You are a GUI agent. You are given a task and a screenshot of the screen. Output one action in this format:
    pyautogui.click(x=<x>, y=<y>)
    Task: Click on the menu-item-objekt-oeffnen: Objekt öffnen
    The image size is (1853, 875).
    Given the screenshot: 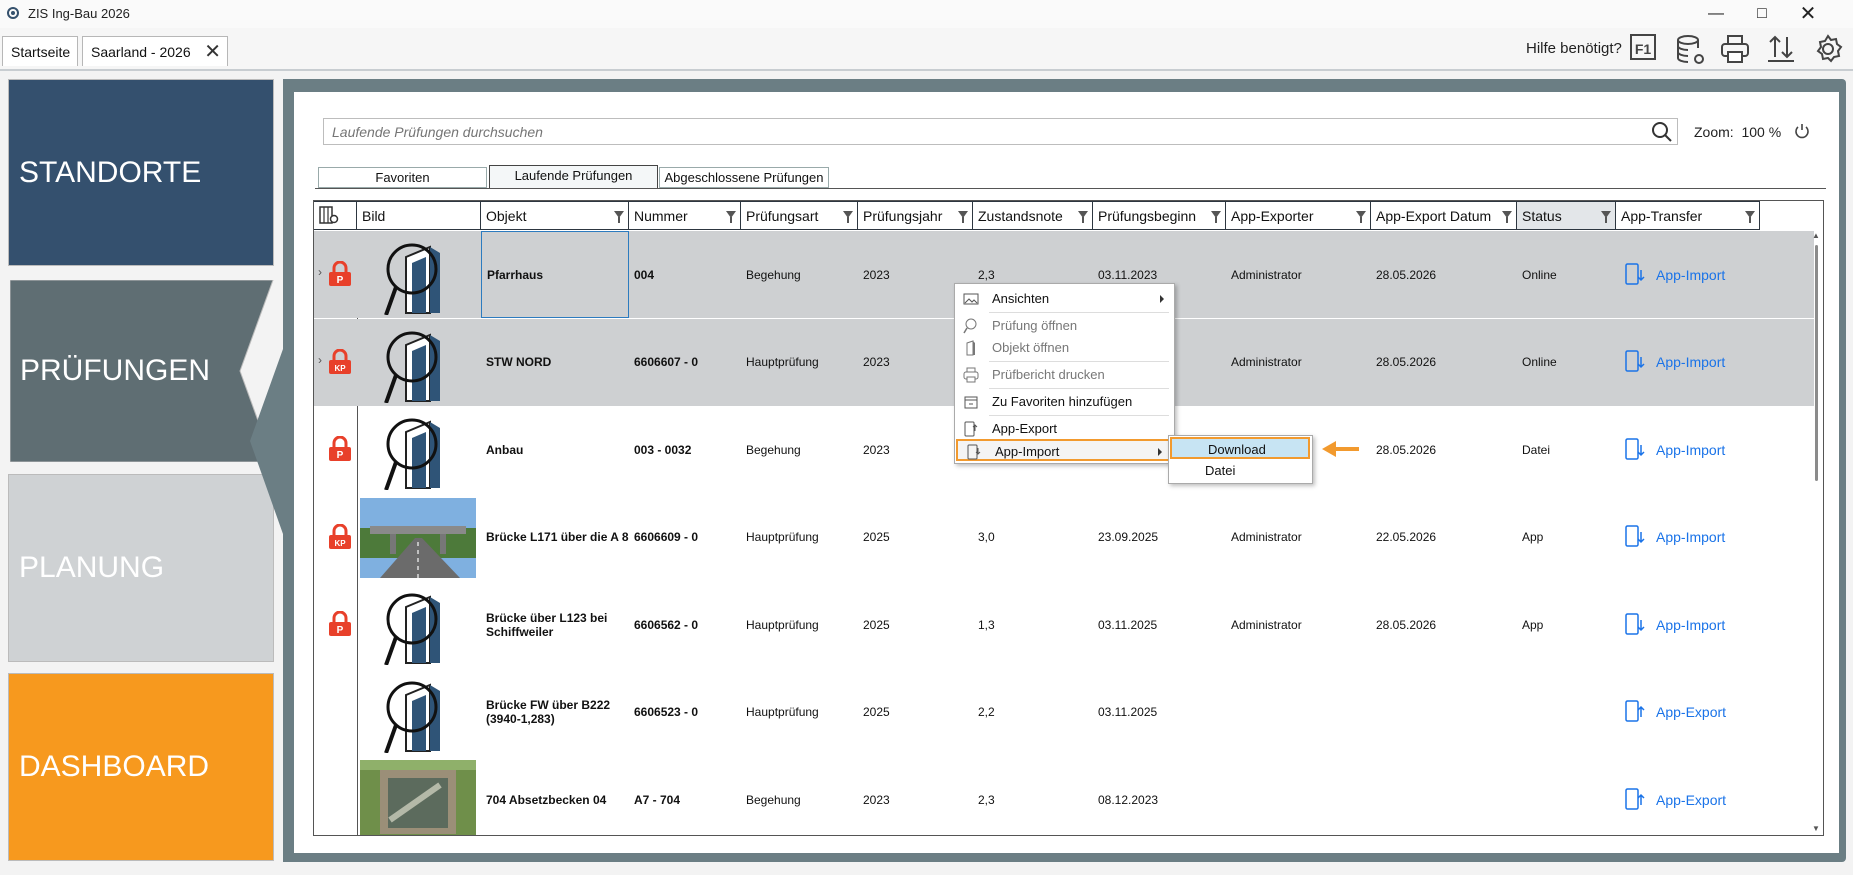 What is the action you would take?
    pyautogui.click(x=1063, y=348)
    